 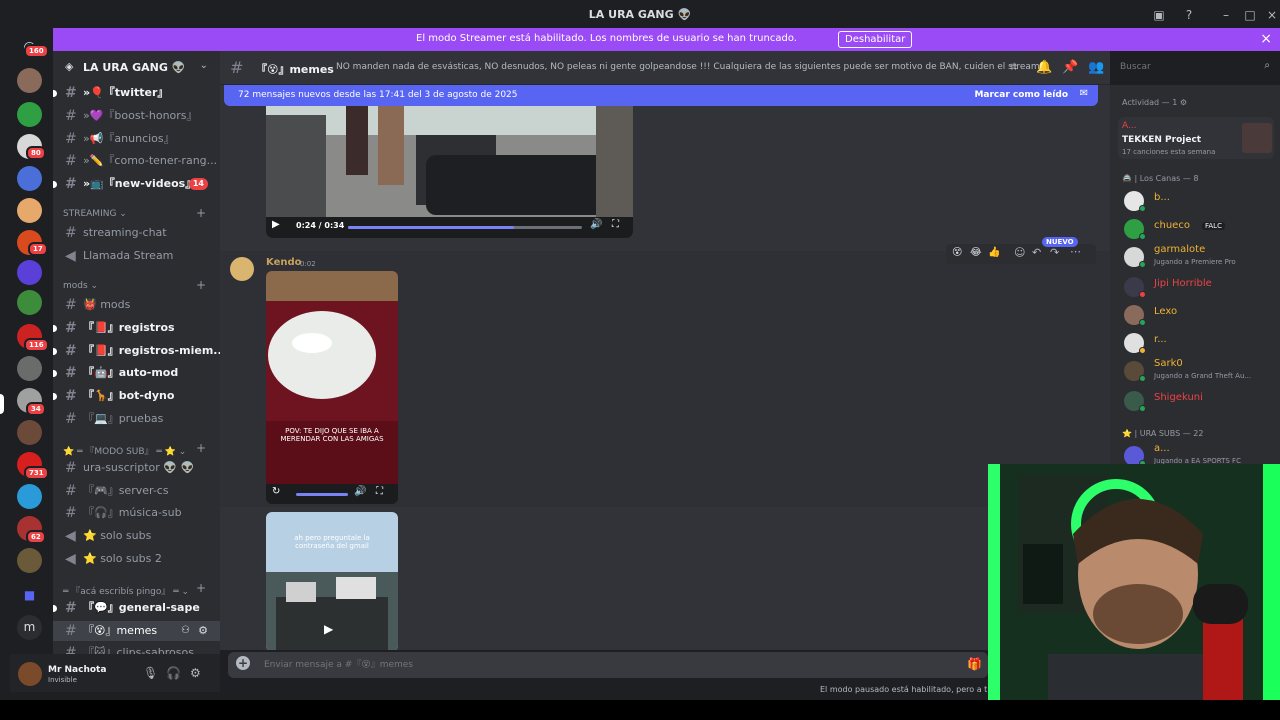 What do you see at coordinates (136, 256) in the screenshot?
I see `channel-llamada-stream: ◀ Llamada Stream` at bounding box center [136, 256].